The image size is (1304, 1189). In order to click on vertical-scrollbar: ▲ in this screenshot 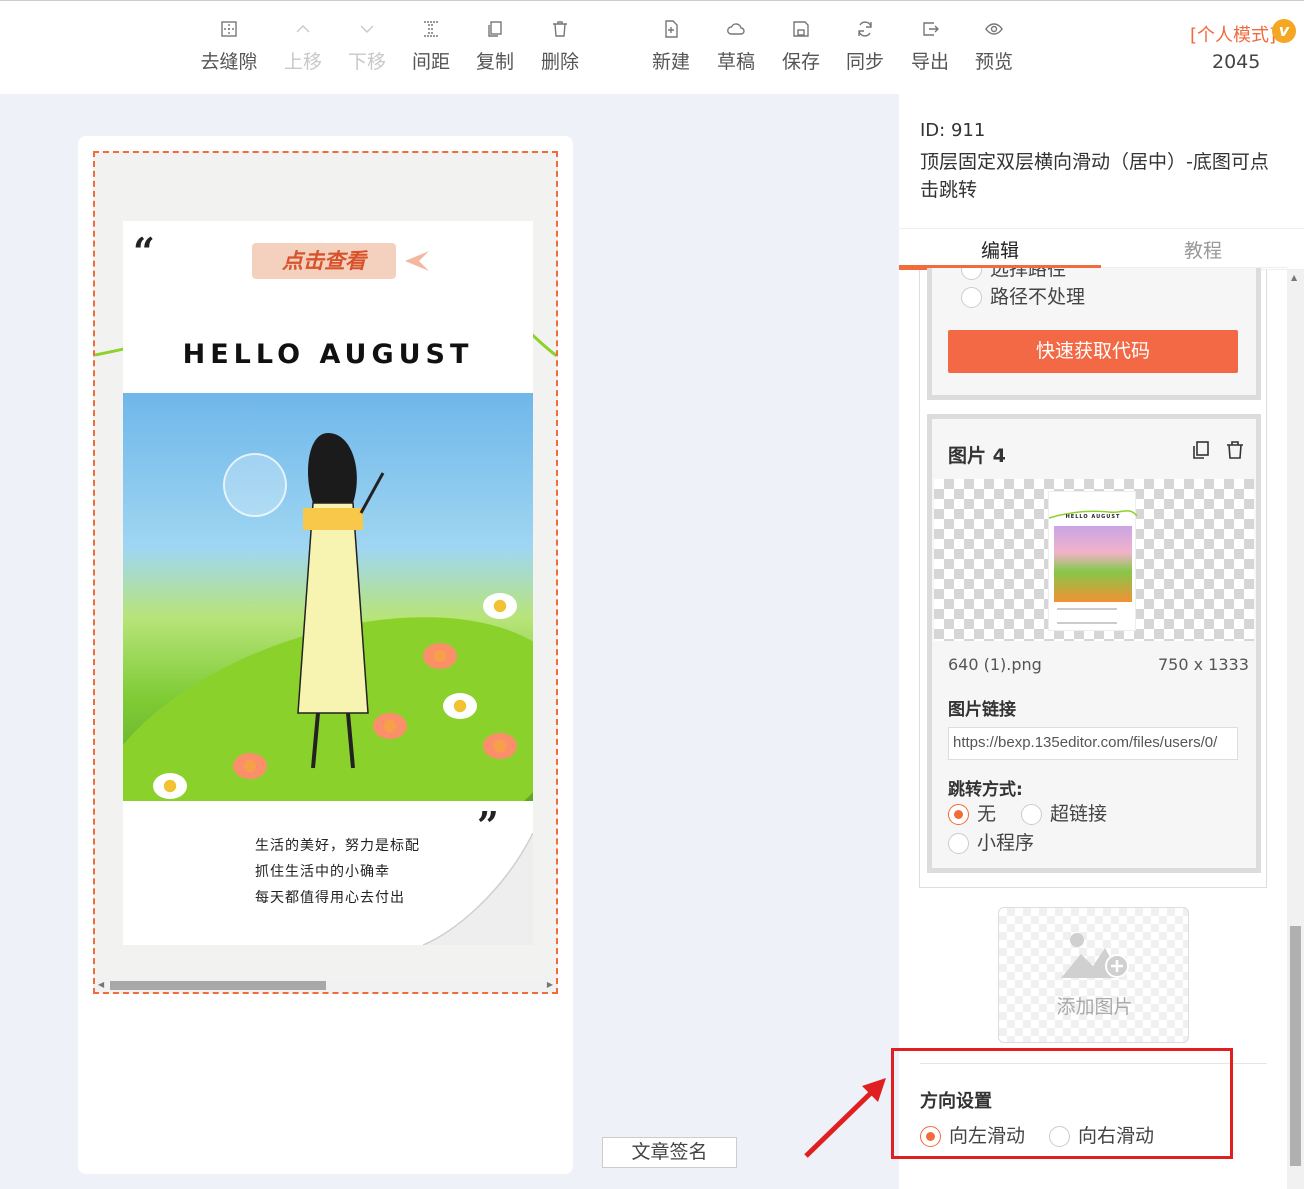, I will do `click(1295, 729)`.